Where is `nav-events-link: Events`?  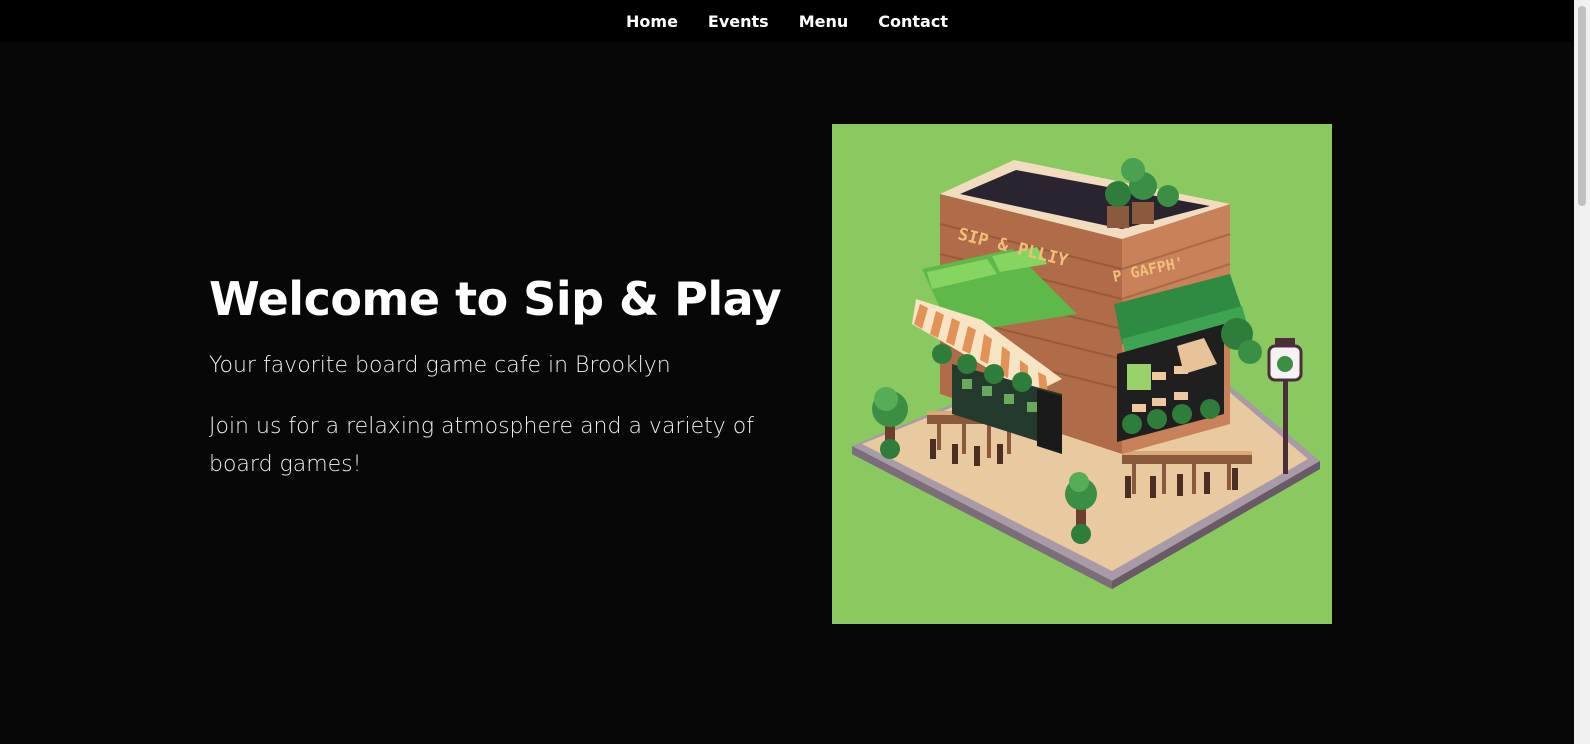
nav-events-link: Events is located at coordinates (738, 21).